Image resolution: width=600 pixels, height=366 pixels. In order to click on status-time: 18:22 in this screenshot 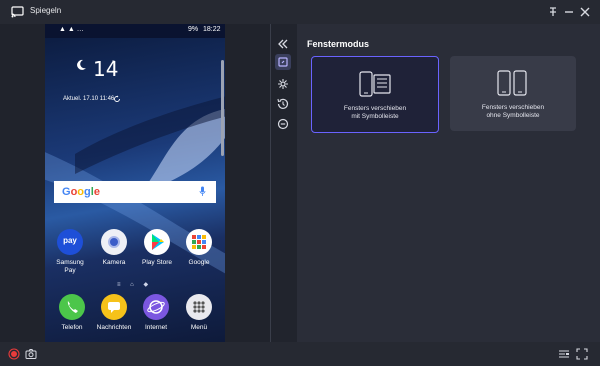, I will do `click(212, 29)`.